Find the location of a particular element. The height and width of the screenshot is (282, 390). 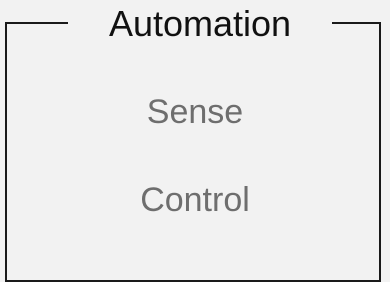

item-sense: Sense is located at coordinates (195, 112).